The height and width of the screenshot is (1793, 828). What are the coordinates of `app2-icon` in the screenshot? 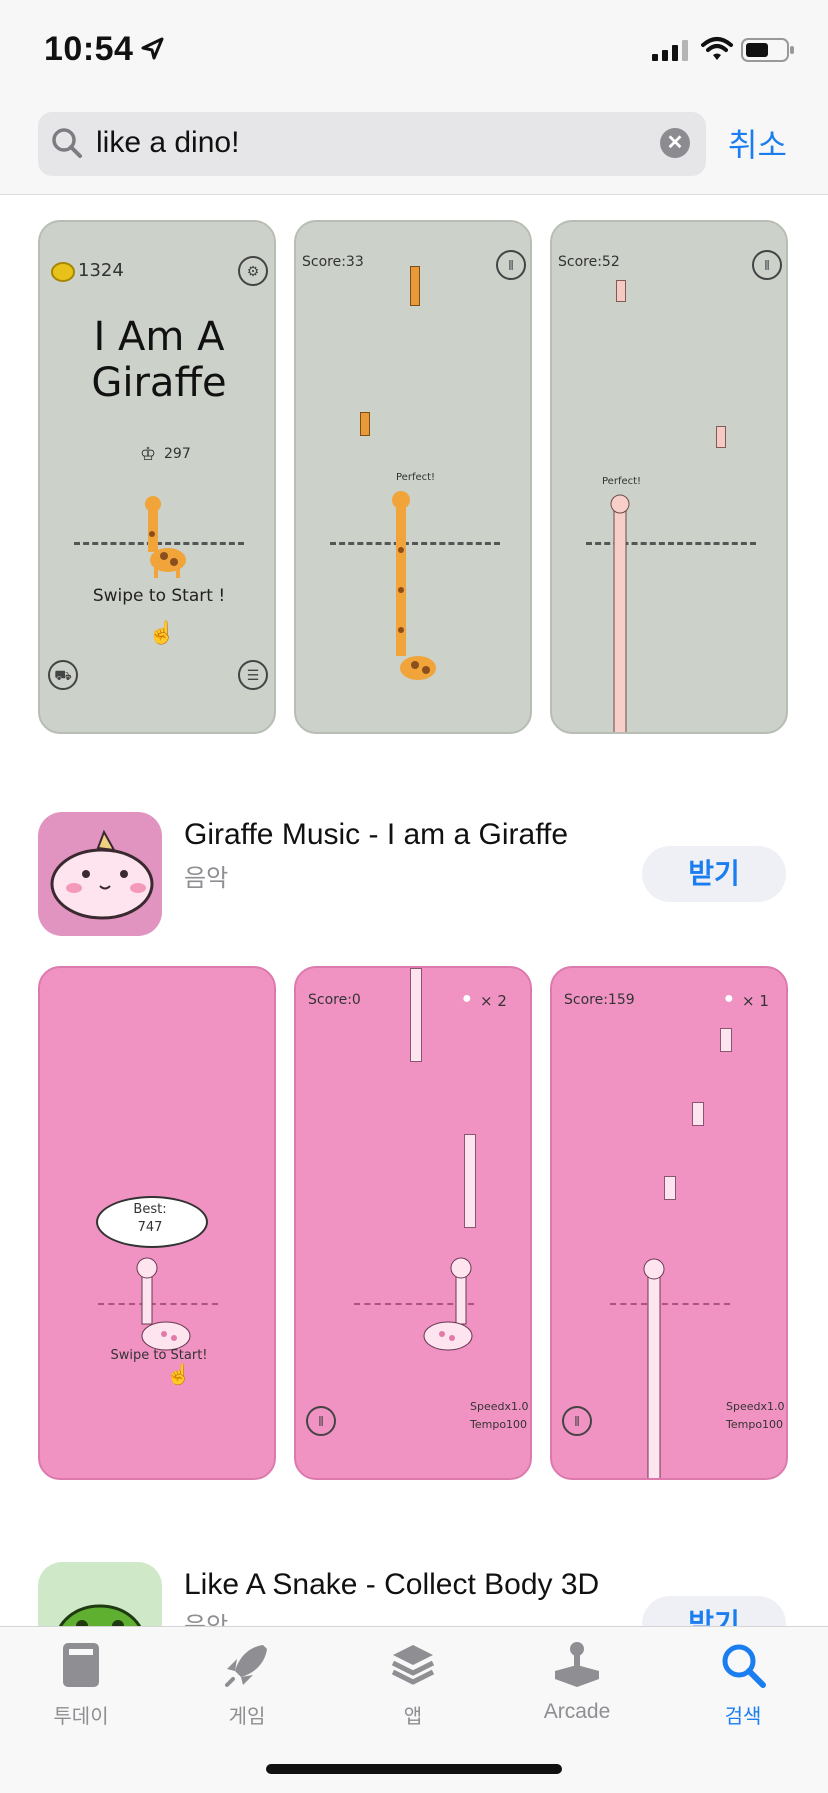 It's located at (100, 874).